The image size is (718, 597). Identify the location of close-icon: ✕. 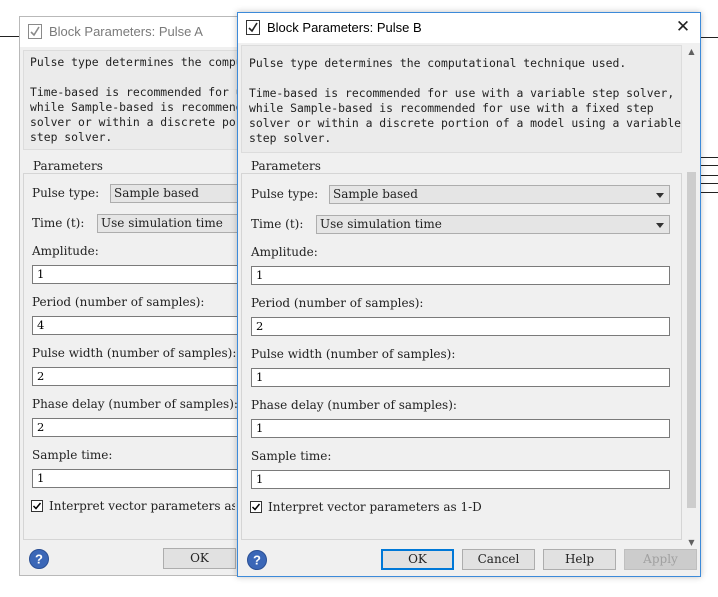
(683, 27).